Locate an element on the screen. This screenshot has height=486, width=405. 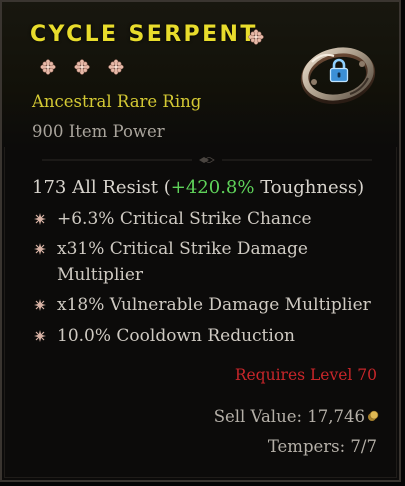
affix-line: x31% Critical Strike Damage Multiplier is located at coordinates (182, 262).